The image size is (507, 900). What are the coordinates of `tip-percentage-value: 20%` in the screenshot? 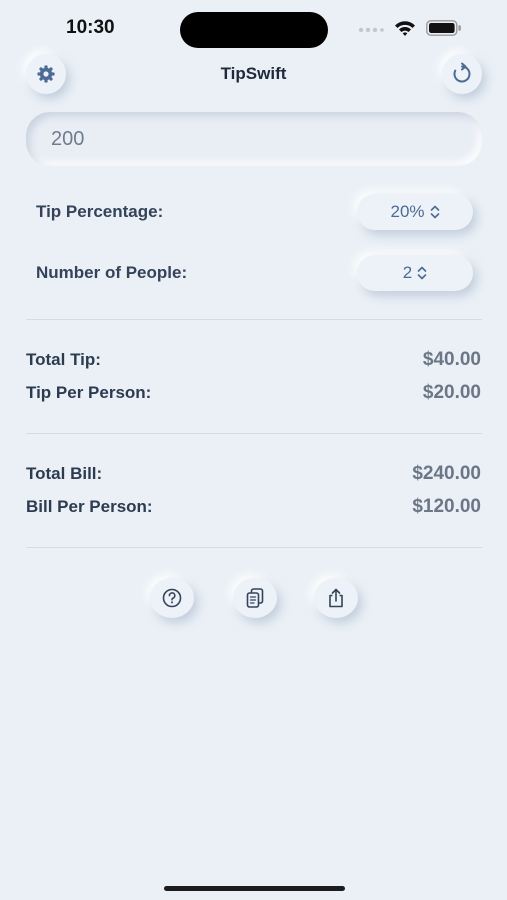 It's located at (407, 211).